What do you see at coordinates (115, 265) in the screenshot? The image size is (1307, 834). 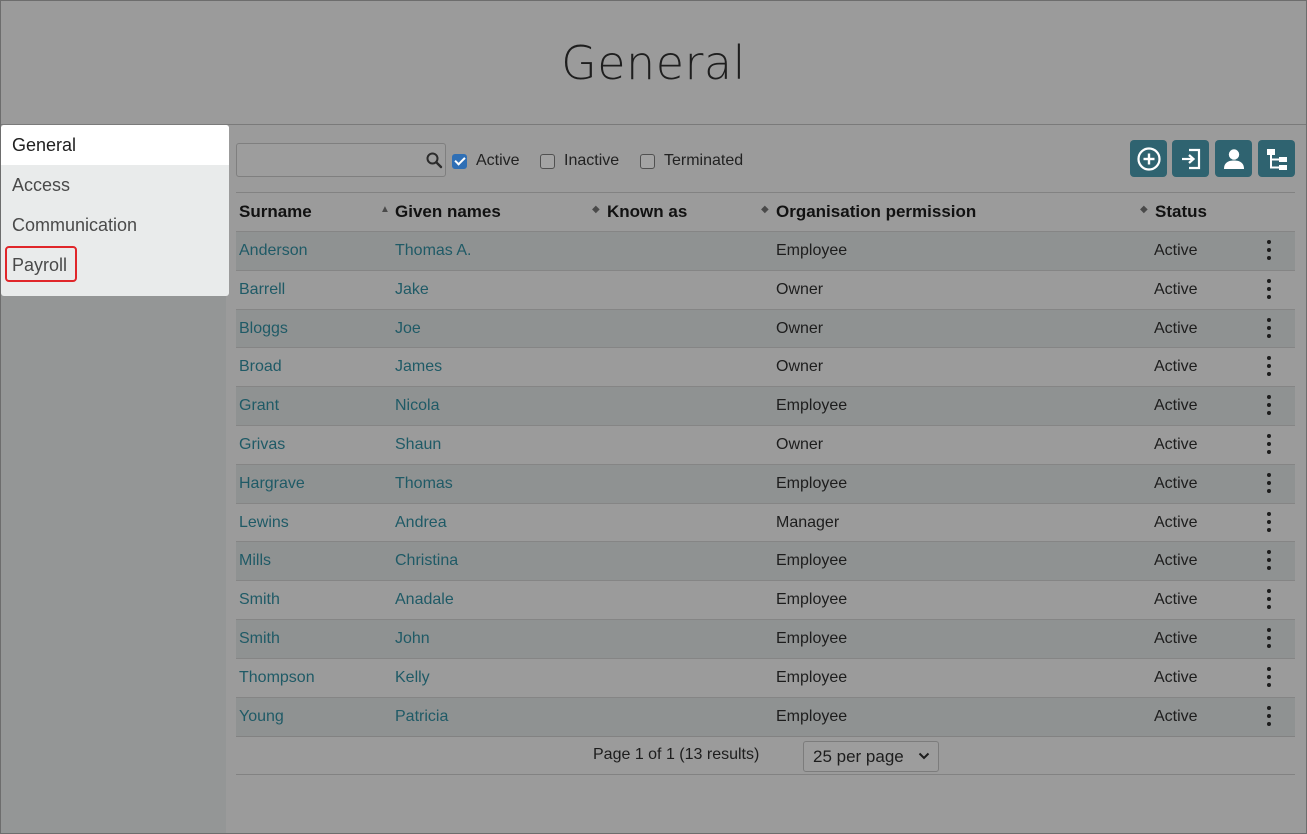 I see `sidebar-item-payroll: Payroll` at bounding box center [115, 265].